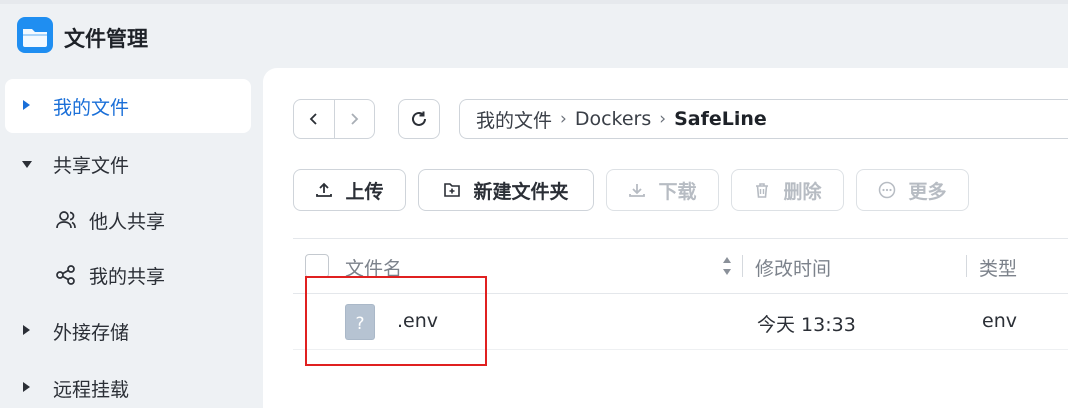  What do you see at coordinates (66, 220) in the screenshot?
I see `people-icon` at bounding box center [66, 220].